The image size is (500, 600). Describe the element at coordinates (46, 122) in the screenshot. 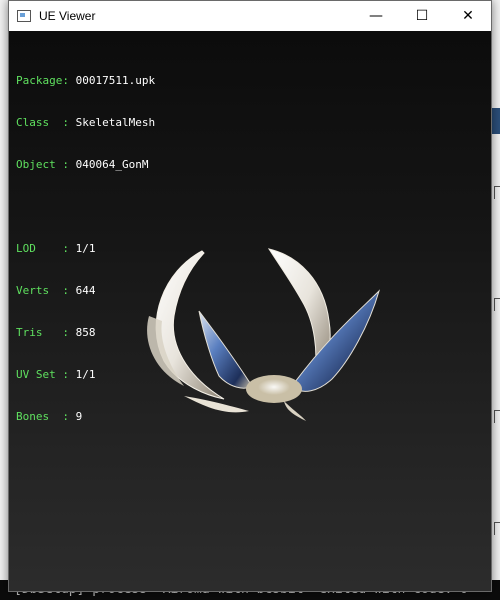

I see `class-label: Class :` at that location.